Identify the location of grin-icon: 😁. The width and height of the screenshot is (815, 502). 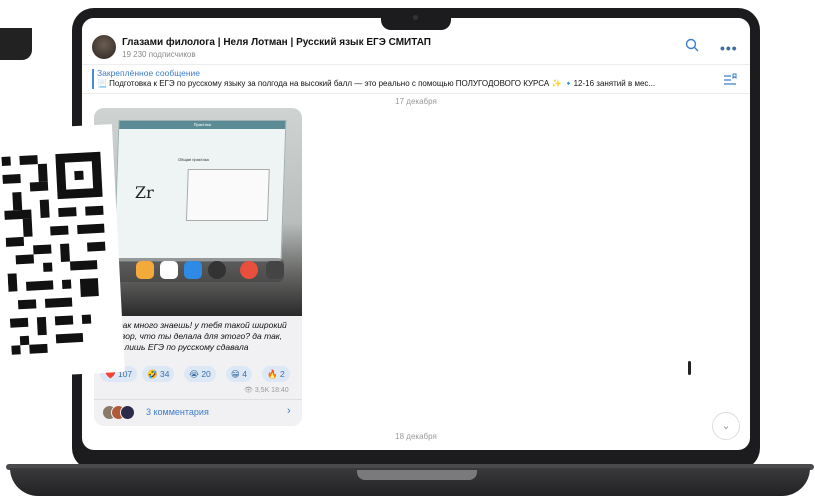
(235, 374).